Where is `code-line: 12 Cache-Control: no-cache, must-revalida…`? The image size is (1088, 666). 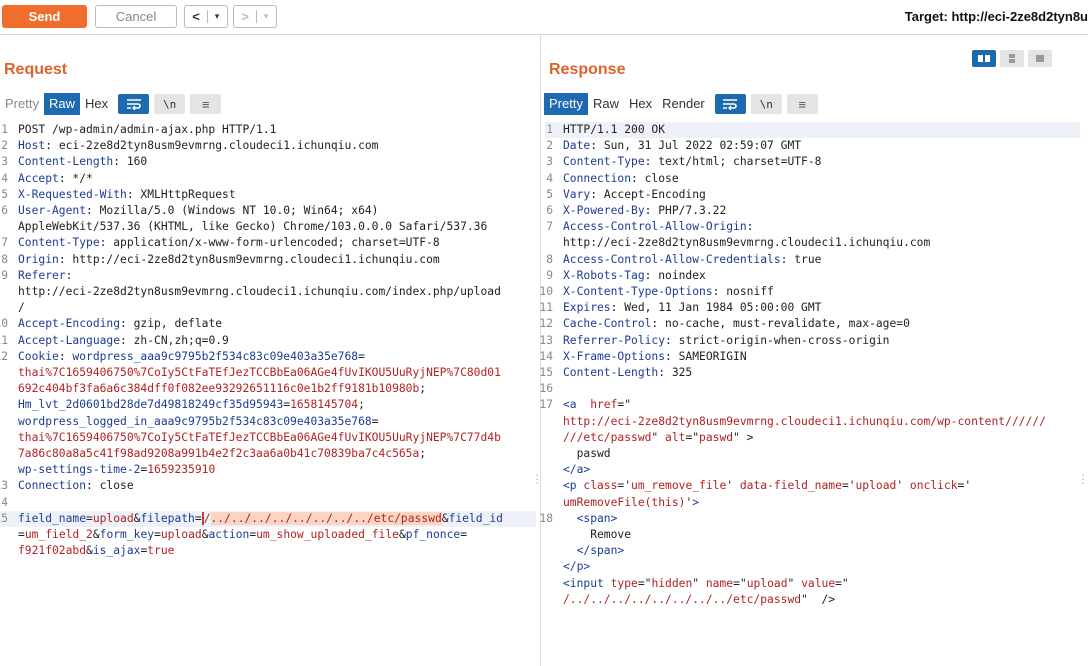
code-line: 12 Cache-Control: no-cache, must-revalida… is located at coordinates (809, 324).